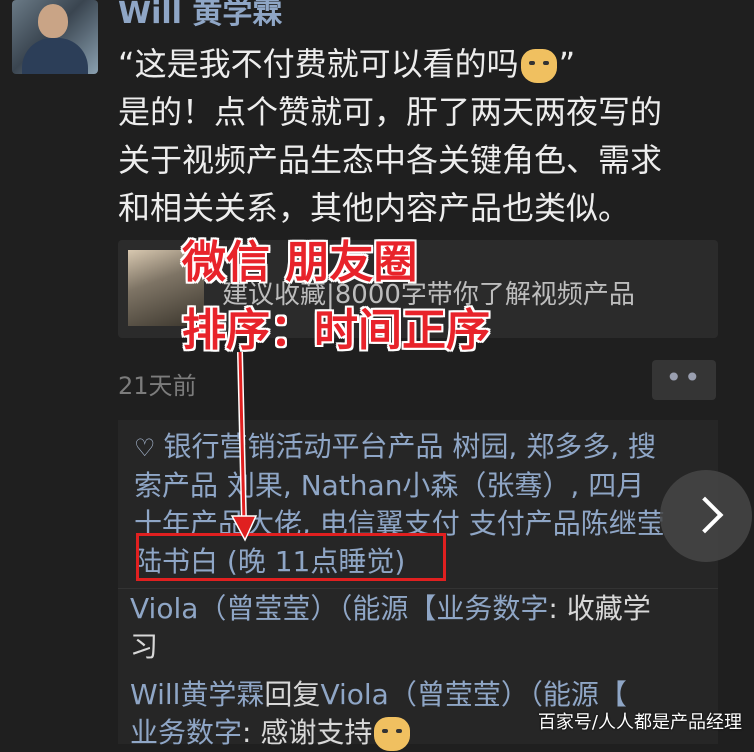  Describe the element at coordinates (706, 516) in the screenshot. I see `next-chevron-button` at that location.